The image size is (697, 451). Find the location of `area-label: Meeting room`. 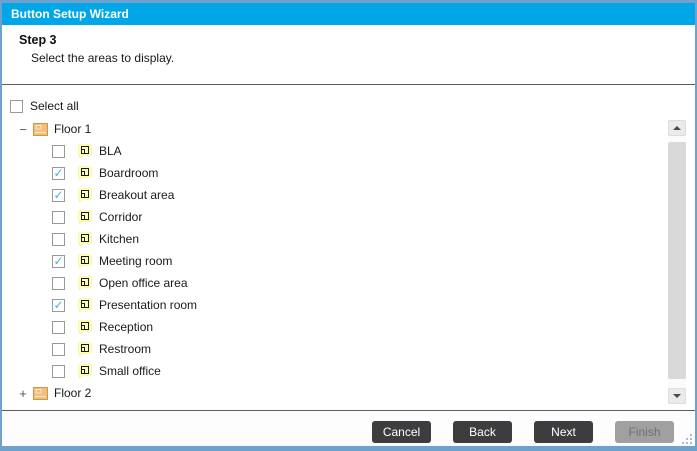

area-label: Meeting room is located at coordinates (136, 261).